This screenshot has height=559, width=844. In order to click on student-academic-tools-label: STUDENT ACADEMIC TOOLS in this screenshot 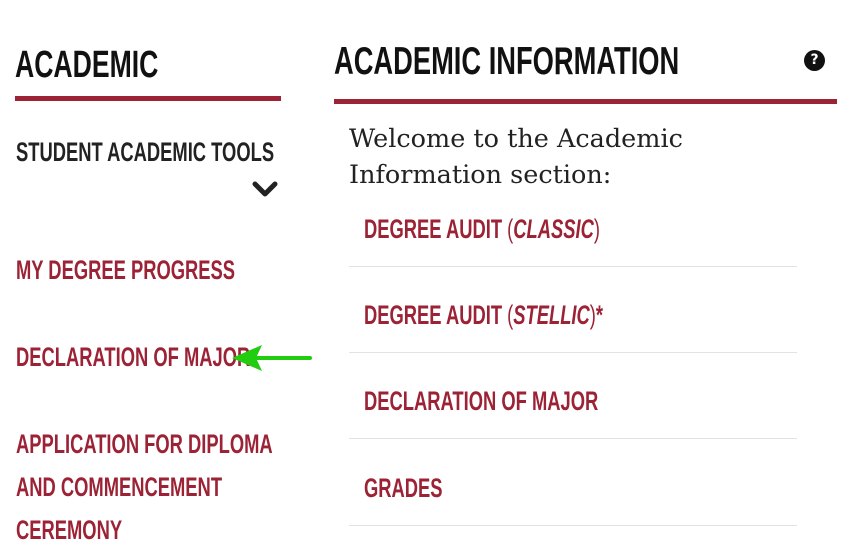, I will do `click(145, 152)`.